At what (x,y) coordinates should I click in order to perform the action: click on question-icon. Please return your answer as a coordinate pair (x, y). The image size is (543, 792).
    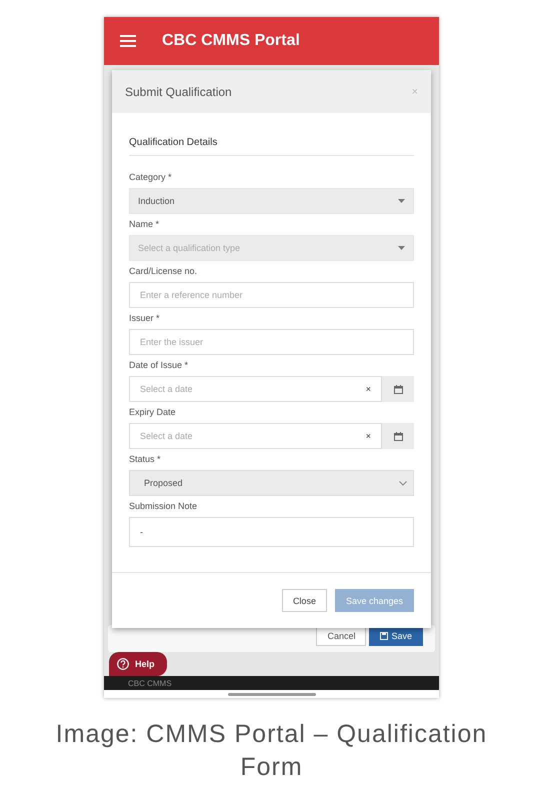
    Looking at the image, I should click on (123, 664).